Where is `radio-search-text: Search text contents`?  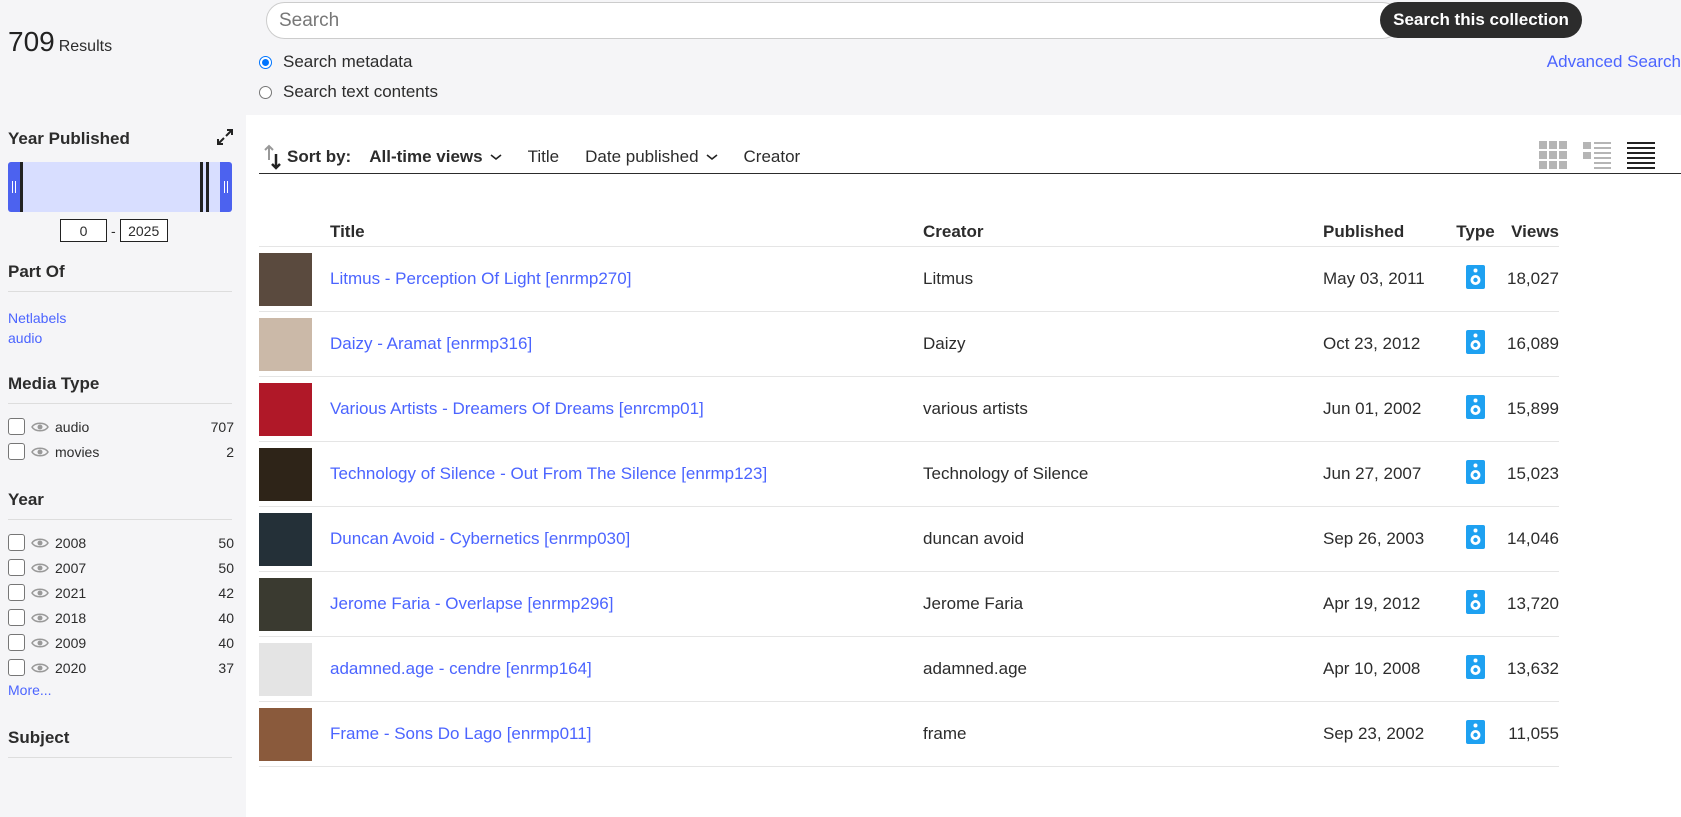 radio-search-text: Search text contents is located at coordinates (348, 92).